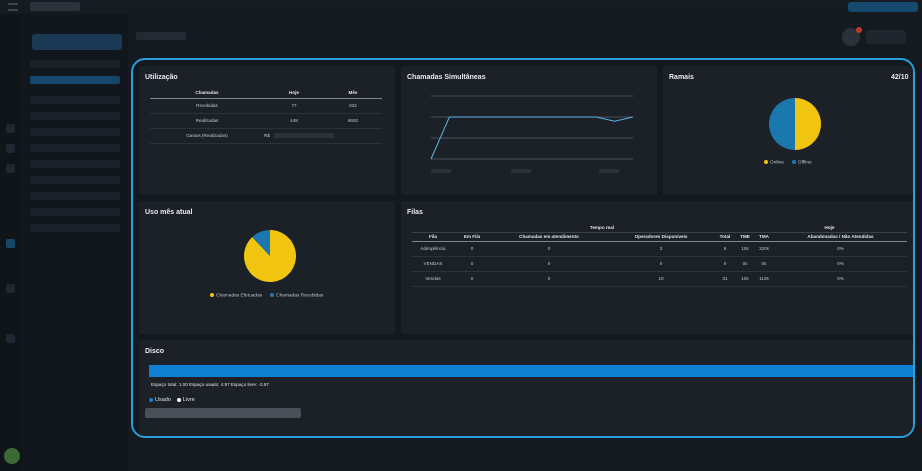 This screenshot has height=471, width=922. Describe the element at coordinates (810, 228) in the screenshot. I see `group-hoje: Hoje` at that location.